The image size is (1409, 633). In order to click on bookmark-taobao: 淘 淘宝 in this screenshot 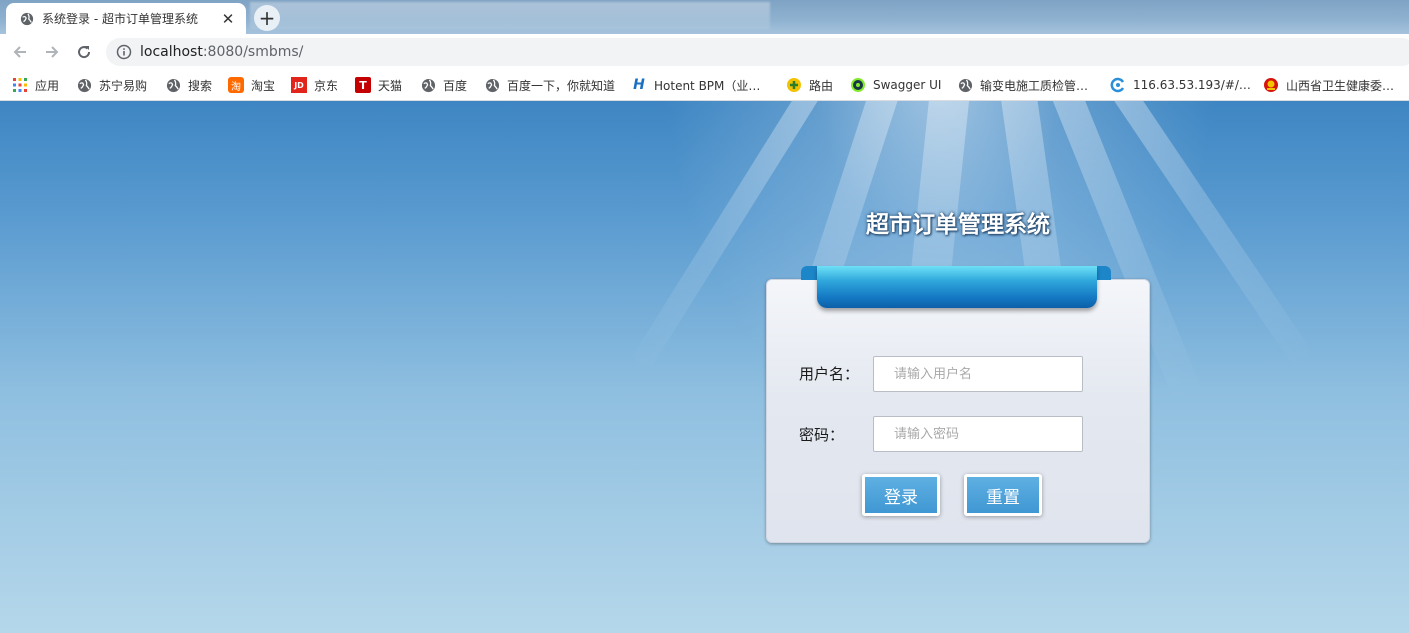, I will do `click(251, 85)`.